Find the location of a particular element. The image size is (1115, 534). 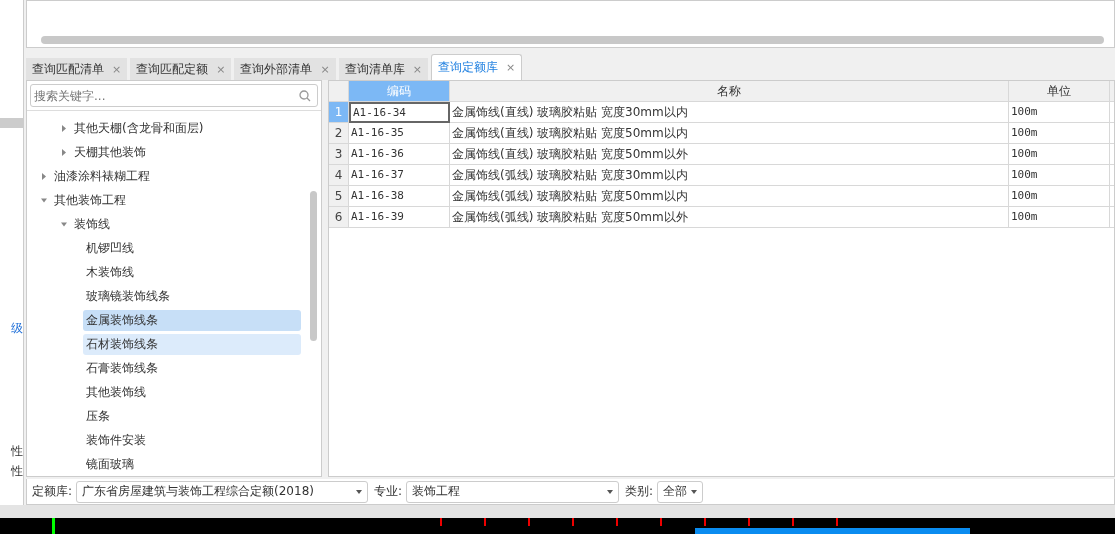

table-cell: 金属饰线(弧线) 玻璃胶粘贴 宽度50mm以外 is located at coordinates (729, 218).